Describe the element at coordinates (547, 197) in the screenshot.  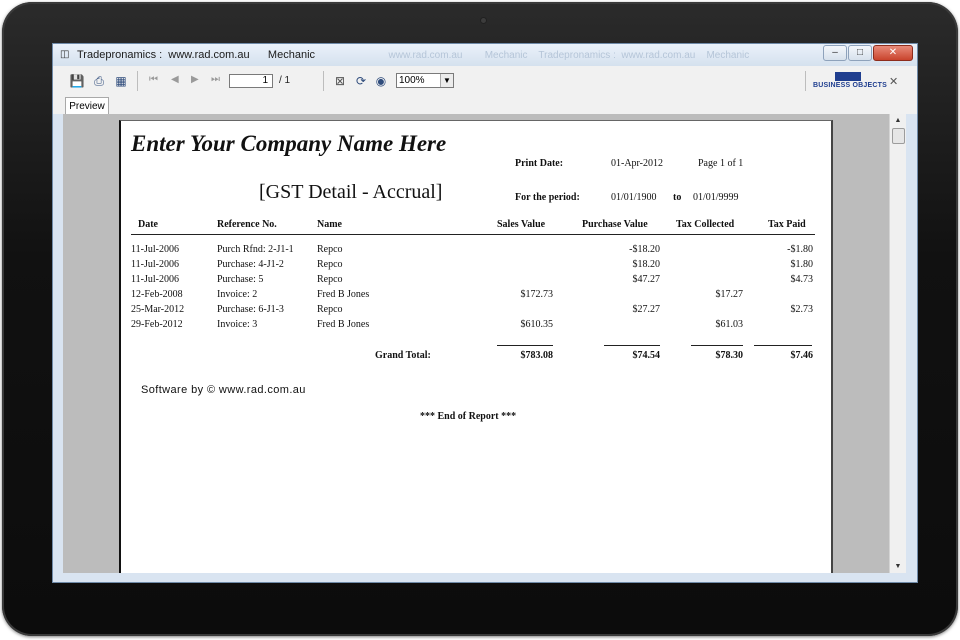
I see `period-label: For the period:` at that location.